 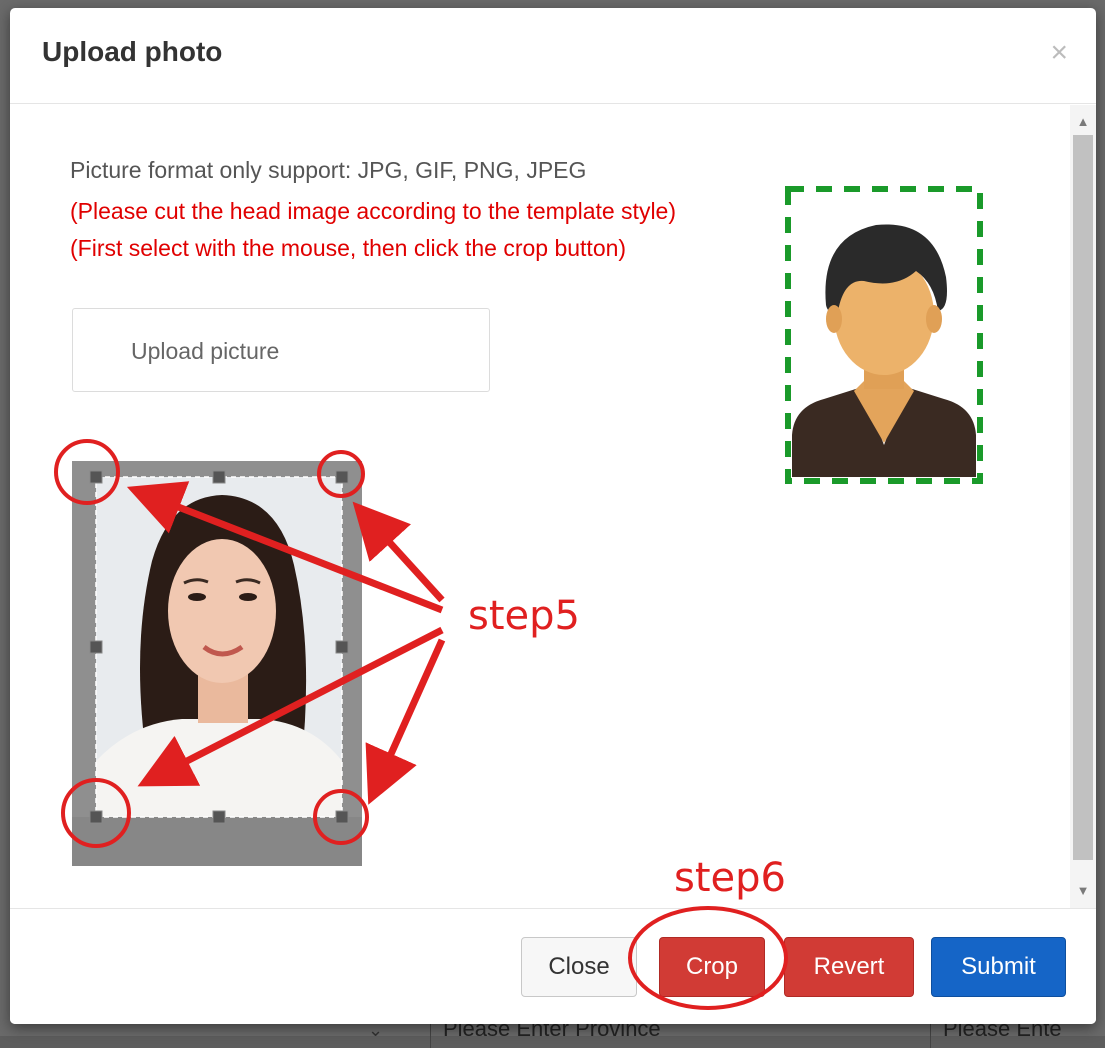 What do you see at coordinates (1083, 122) in the screenshot?
I see `scroll-up-icon: ▲` at bounding box center [1083, 122].